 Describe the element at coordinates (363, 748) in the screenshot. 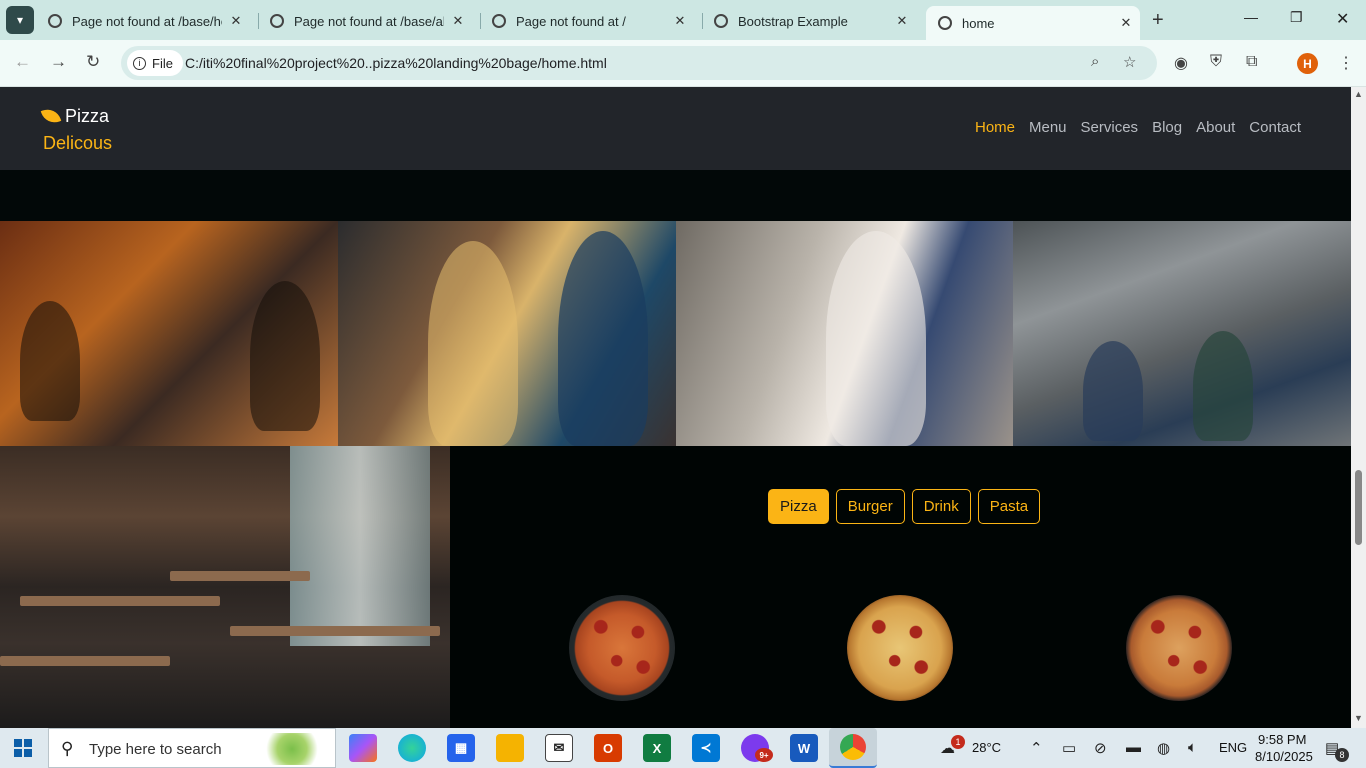

I see `copilot-icon` at that location.